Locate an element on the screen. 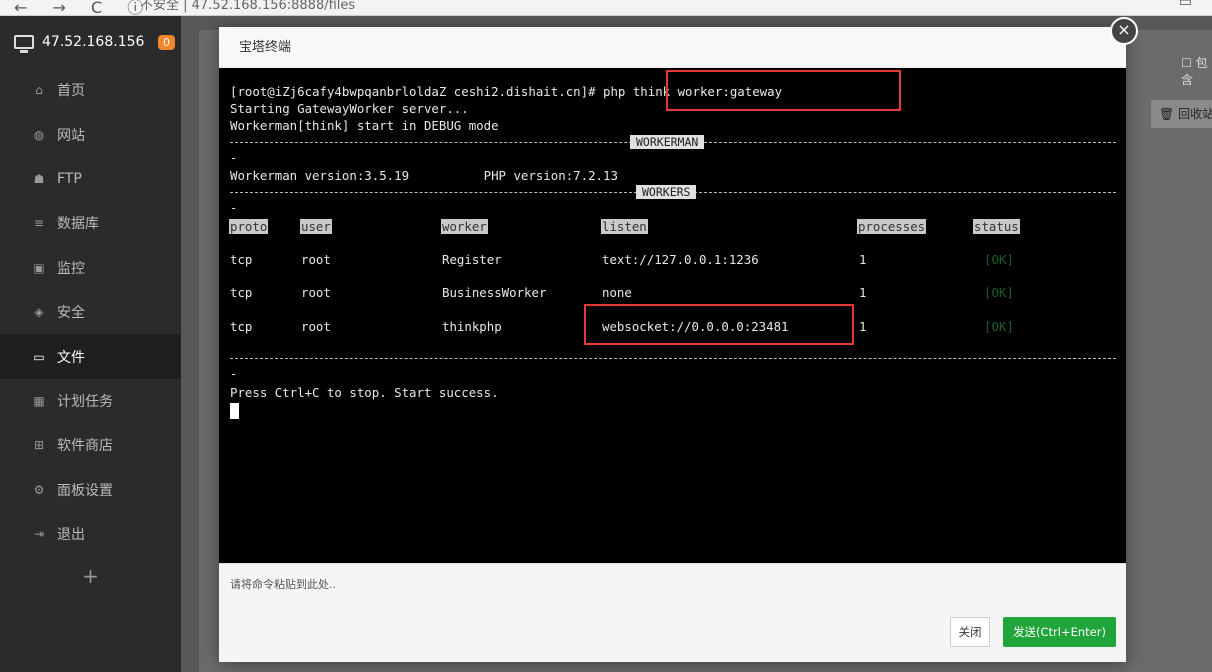  database-icon: ≡ is located at coordinates (39, 223).